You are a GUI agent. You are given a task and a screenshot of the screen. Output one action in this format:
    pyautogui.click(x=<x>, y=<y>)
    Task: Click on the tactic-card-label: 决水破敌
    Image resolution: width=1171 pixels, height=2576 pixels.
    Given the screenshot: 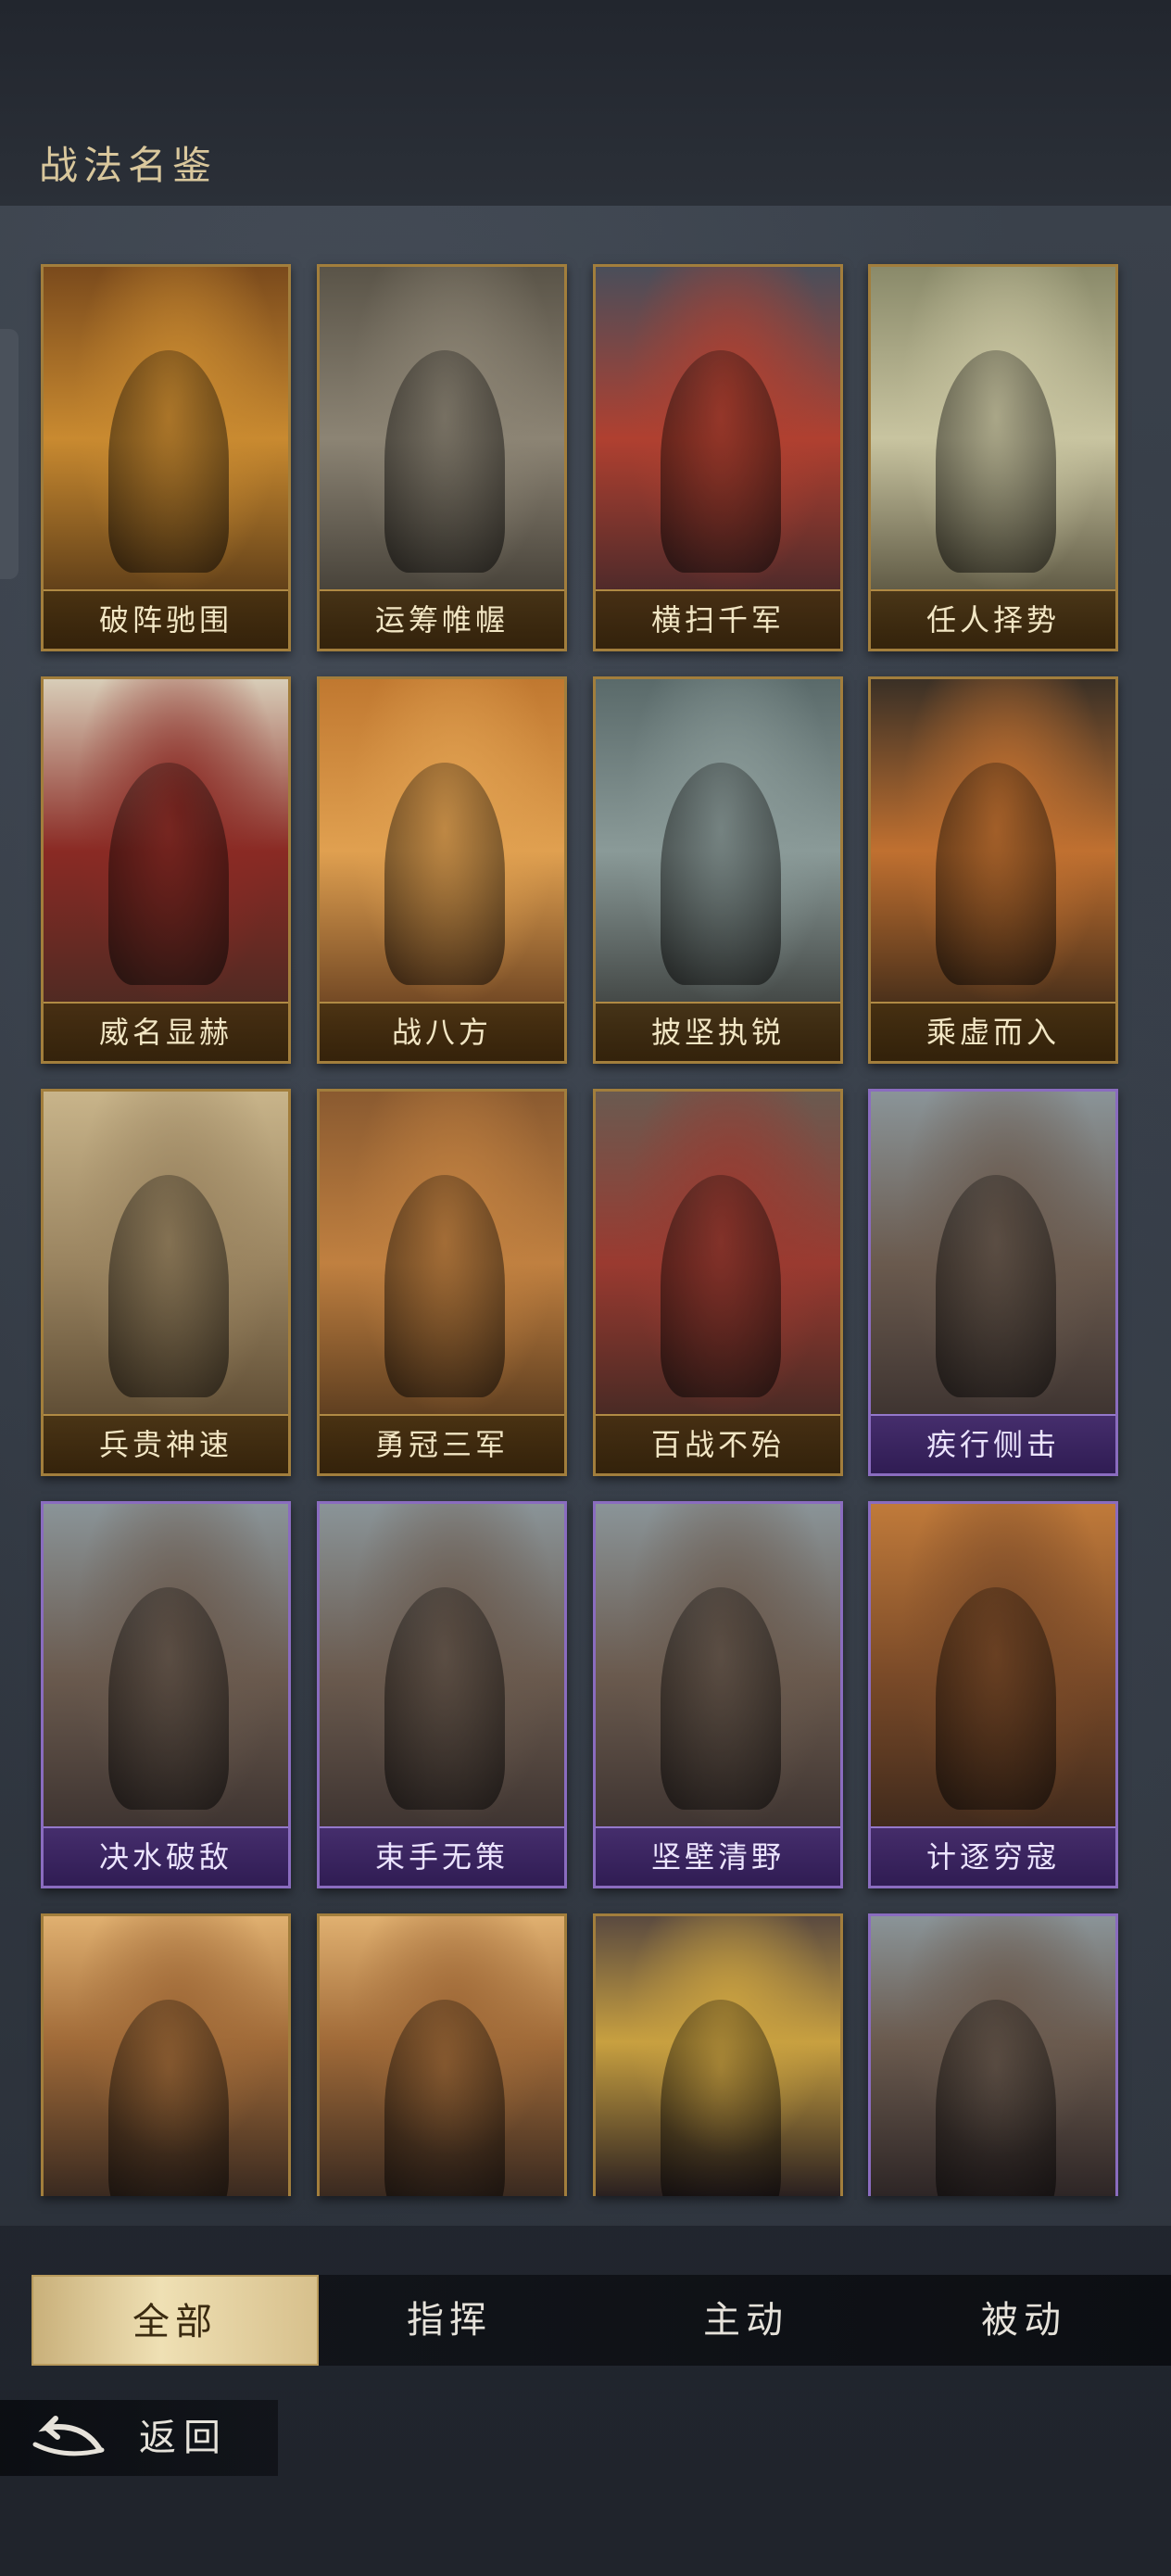 What is the action you would take?
    pyautogui.click(x=166, y=1856)
    